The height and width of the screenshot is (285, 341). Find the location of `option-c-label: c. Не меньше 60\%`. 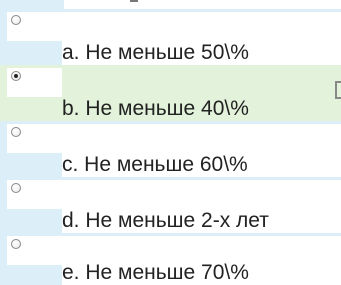

option-c-label: c. Не меньше 60\% is located at coordinates (155, 165).